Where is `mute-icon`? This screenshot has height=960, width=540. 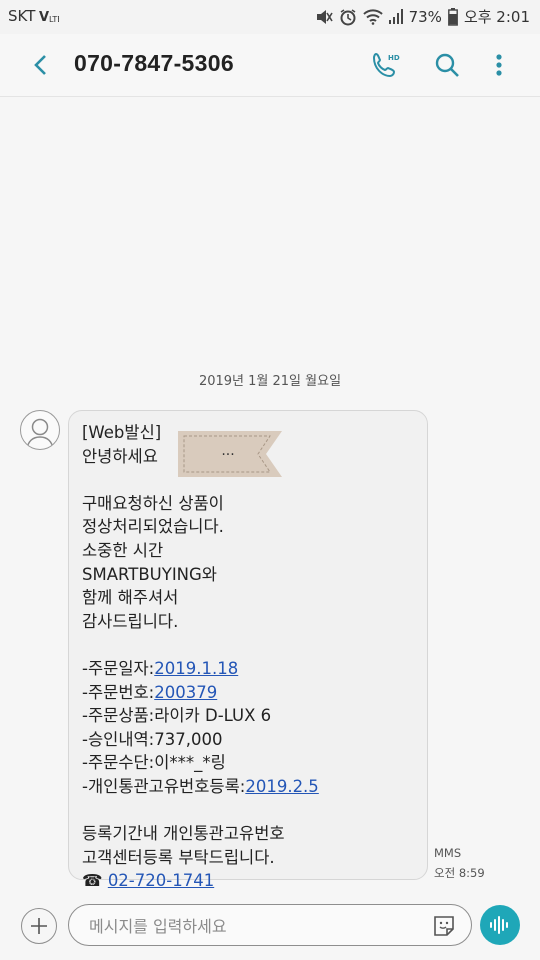
mute-icon is located at coordinates (324, 17).